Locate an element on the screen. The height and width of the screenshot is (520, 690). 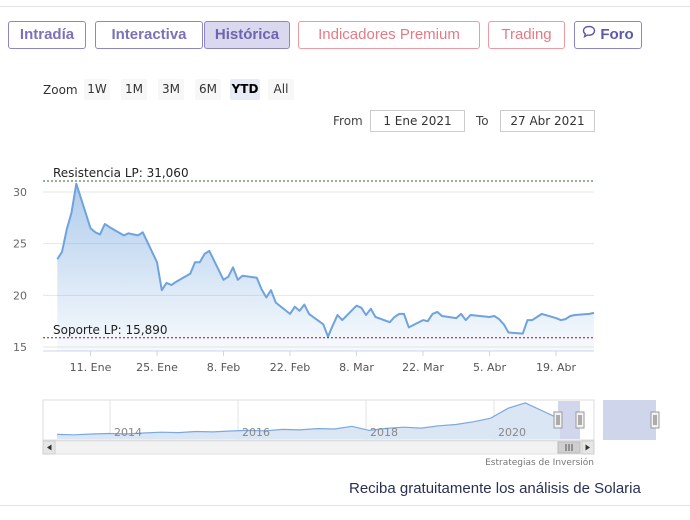
scrollbar is located at coordinates (318, 447).